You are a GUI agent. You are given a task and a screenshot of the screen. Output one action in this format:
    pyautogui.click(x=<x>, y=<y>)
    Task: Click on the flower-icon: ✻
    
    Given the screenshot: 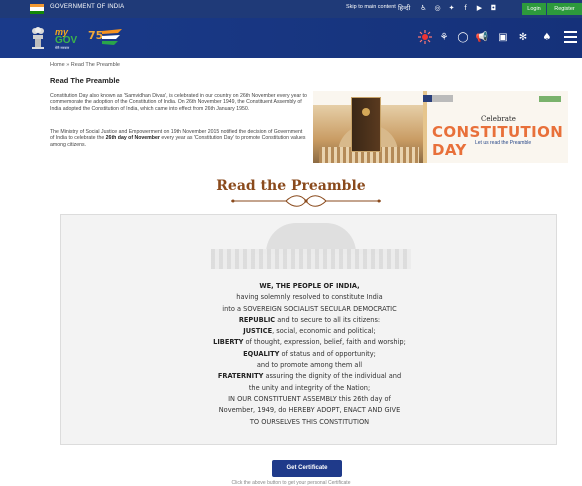 What is the action you would take?
    pyautogui.click(x=523, y=38)
    